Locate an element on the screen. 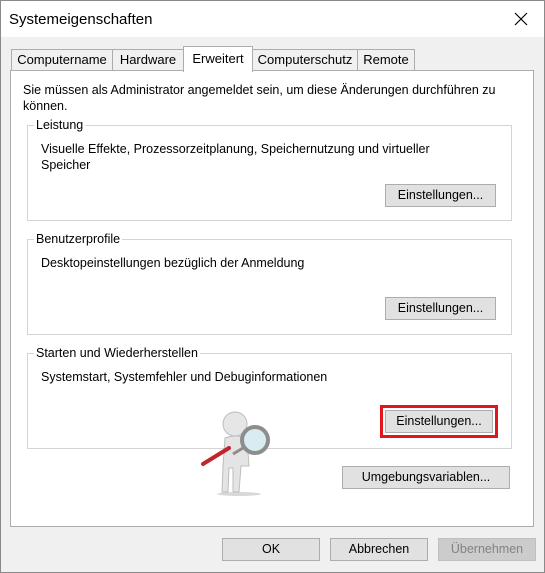 The image size is (545, 573). group-leistung-title: Leistung is located at coordinates (60, 125).